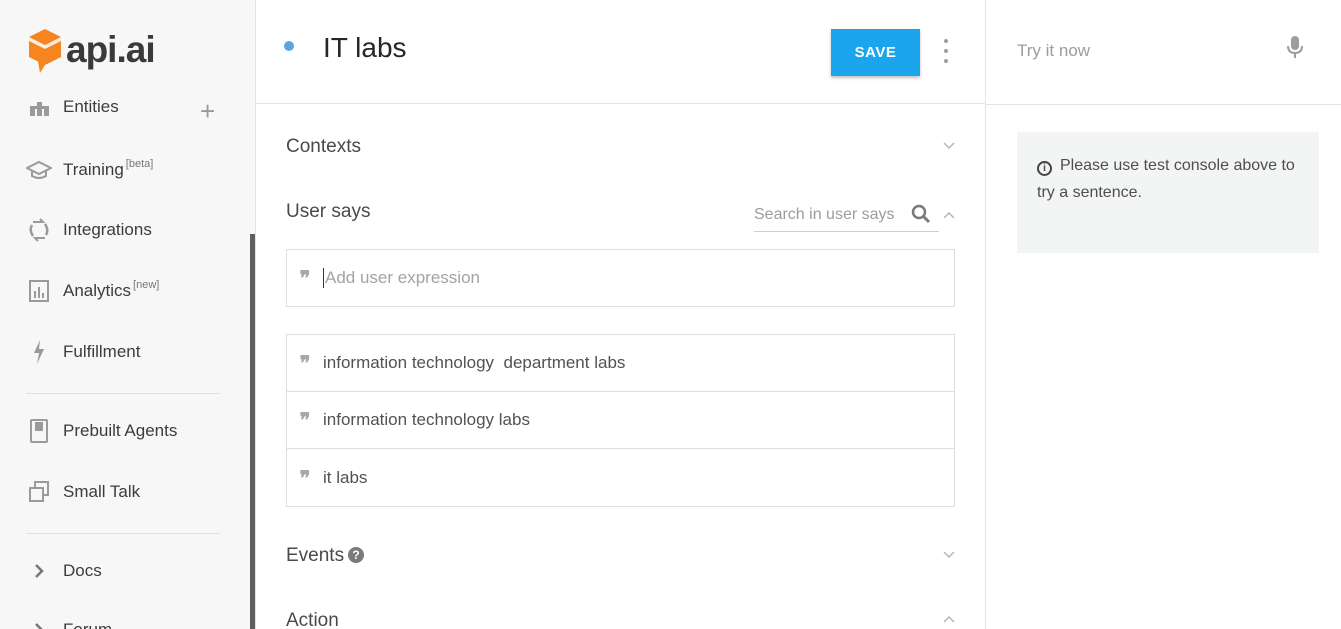 This screenshot has height=629, width=1341. I want to click on sidebar-item-label: Entities, so click(91, 106).